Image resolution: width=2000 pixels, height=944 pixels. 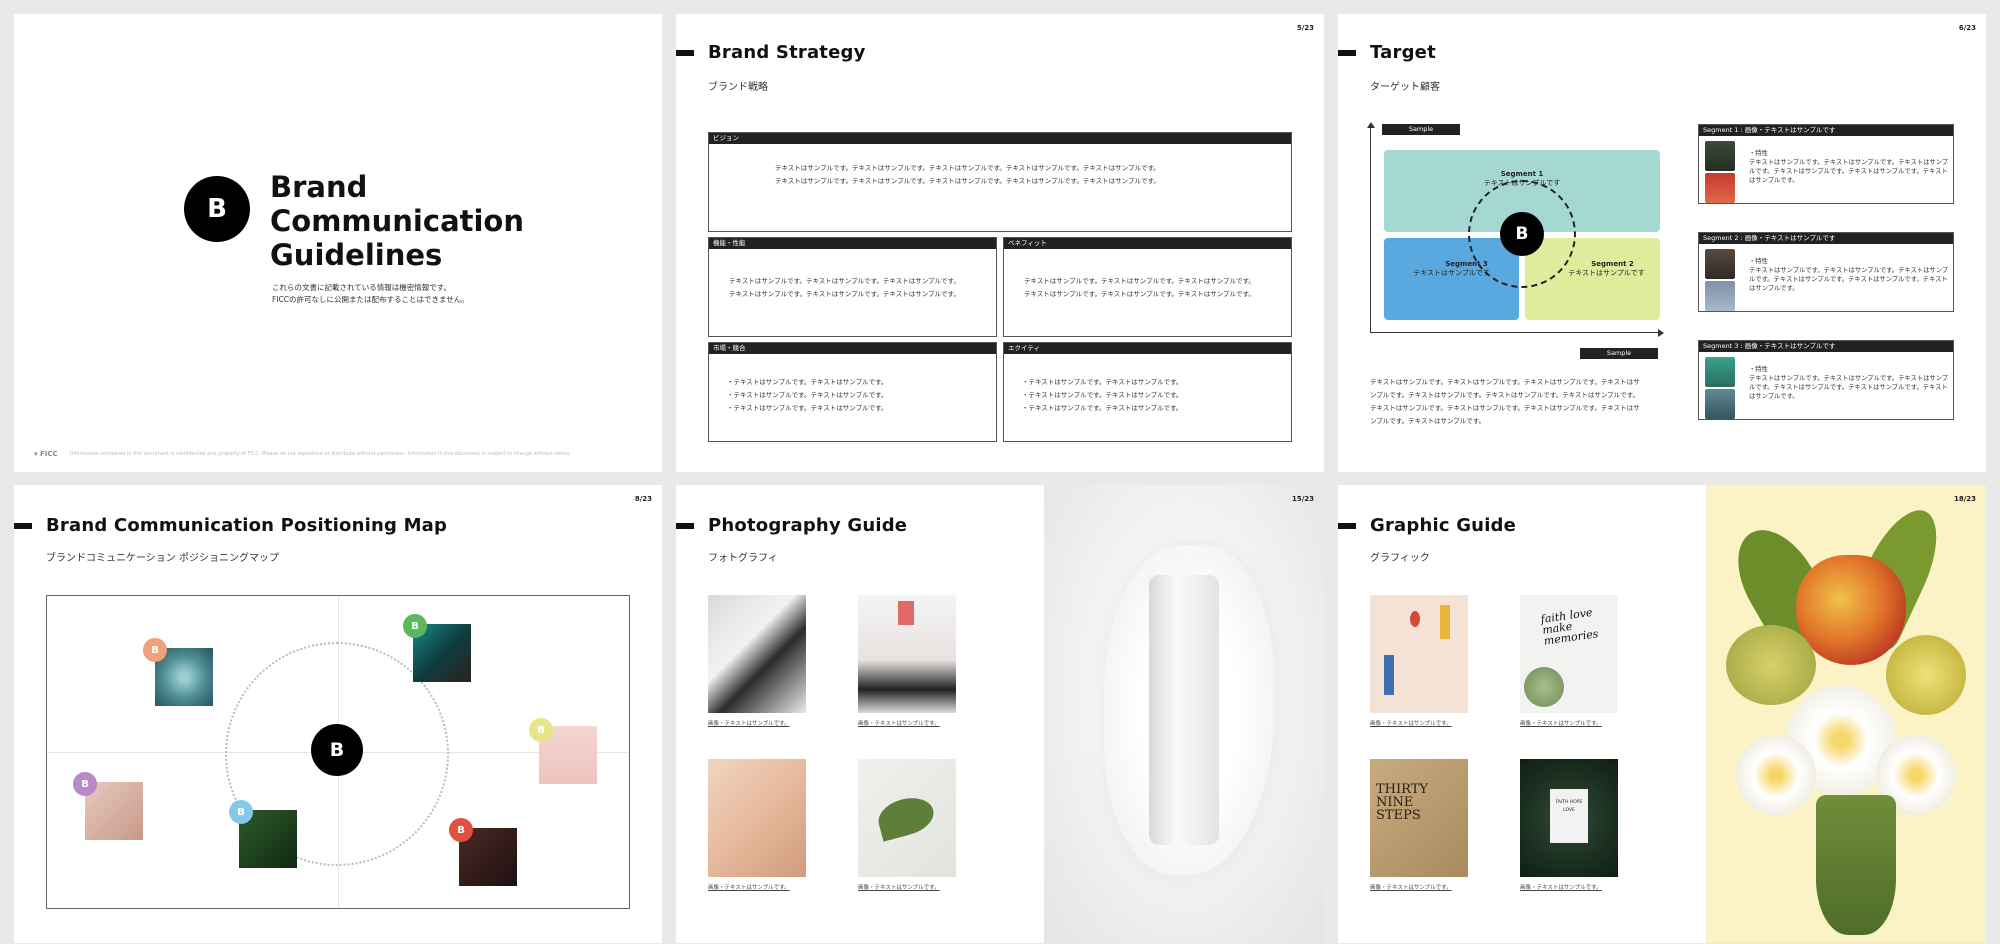 What do you see at coordinates (362, 287) in the screenshot?
I see `confidential-note-line: これらの文書に記載されている情報は機密情報です。` at bounding box center [362, 287].